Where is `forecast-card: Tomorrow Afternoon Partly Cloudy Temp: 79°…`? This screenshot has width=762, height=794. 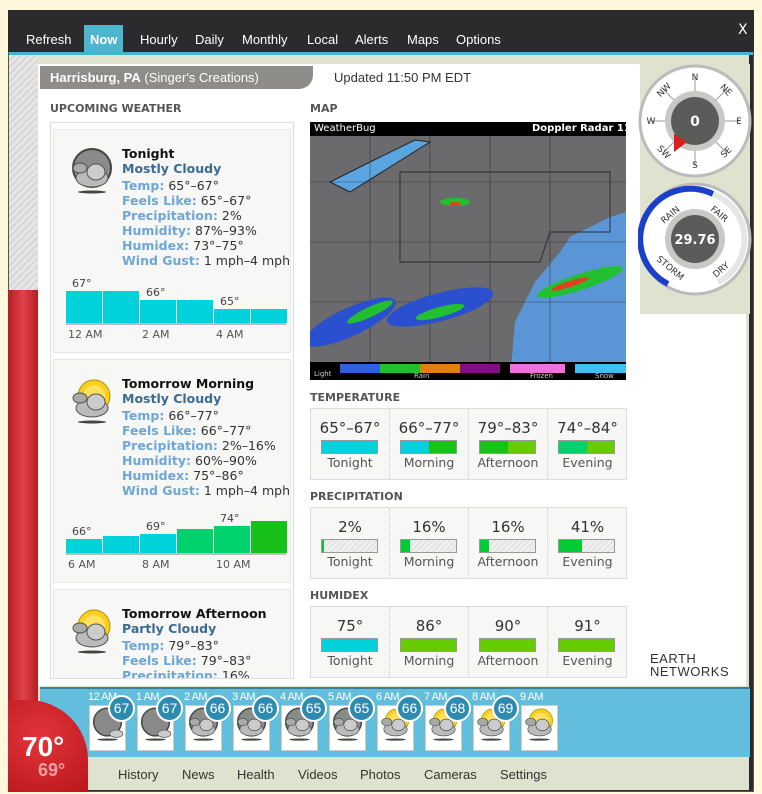 forecast-card: Tomorrow Afternoon Partly Cloudy Temp: 79°… is located at coordinates (172, 634).